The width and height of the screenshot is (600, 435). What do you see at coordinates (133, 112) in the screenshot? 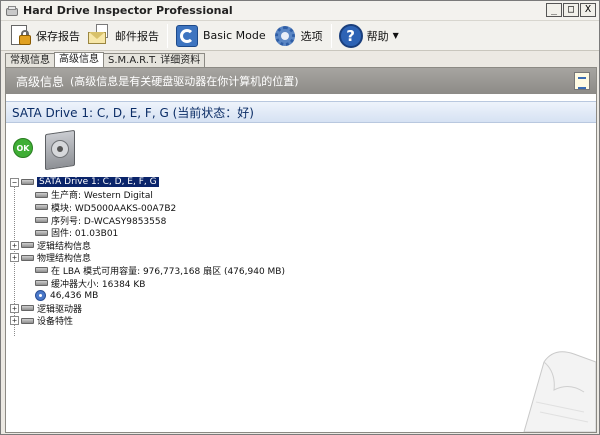
I see `drive-banner-text: SATA Drive 1: C, D, E, F, G (当前状态：好)` at bounding box center [133, 112].